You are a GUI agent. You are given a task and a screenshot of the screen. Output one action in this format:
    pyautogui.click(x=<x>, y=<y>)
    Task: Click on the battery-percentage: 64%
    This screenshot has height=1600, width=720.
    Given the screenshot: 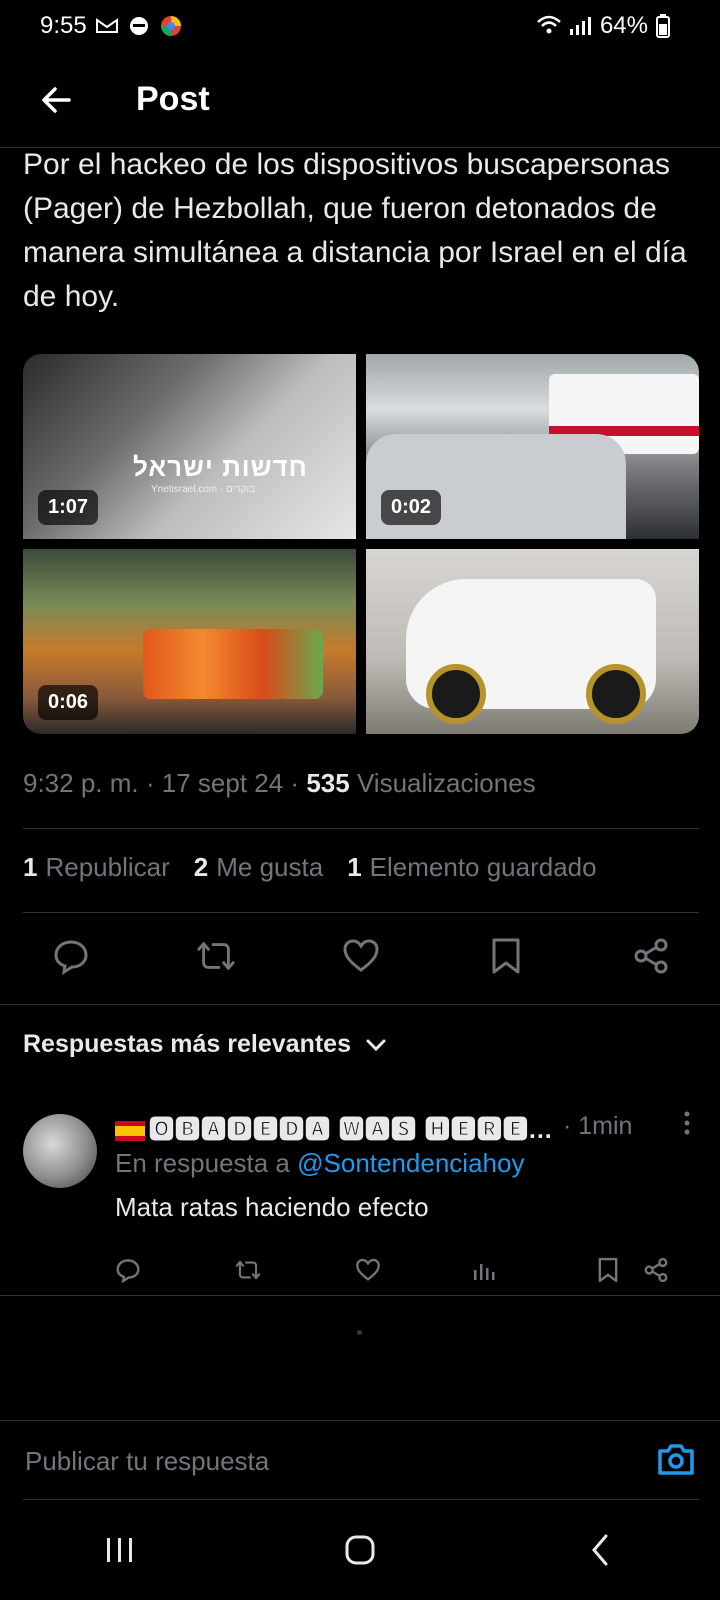 What is the action you would take?
    pyautogui.click(x=623, y=25)
    